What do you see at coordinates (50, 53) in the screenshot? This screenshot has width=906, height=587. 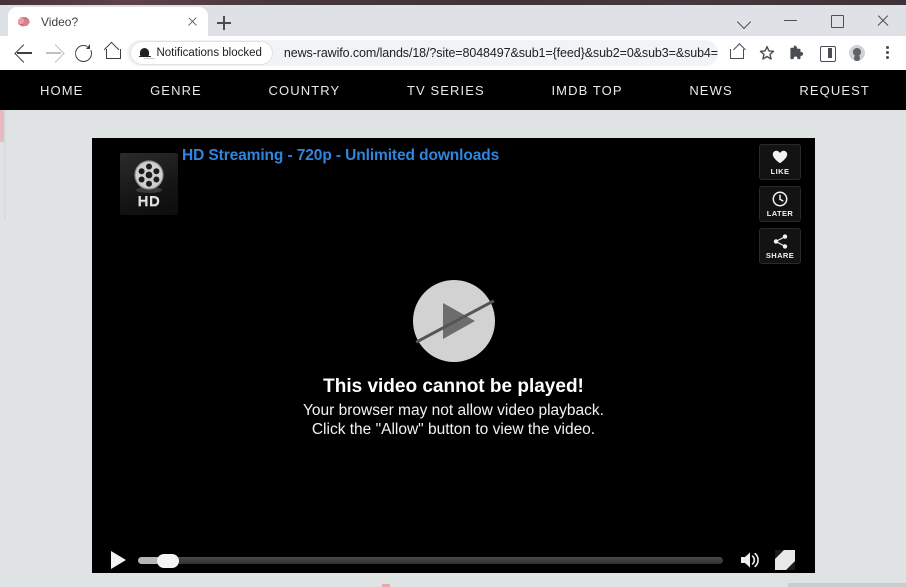 I see `forward-icon` at bounding box center [50, 53].